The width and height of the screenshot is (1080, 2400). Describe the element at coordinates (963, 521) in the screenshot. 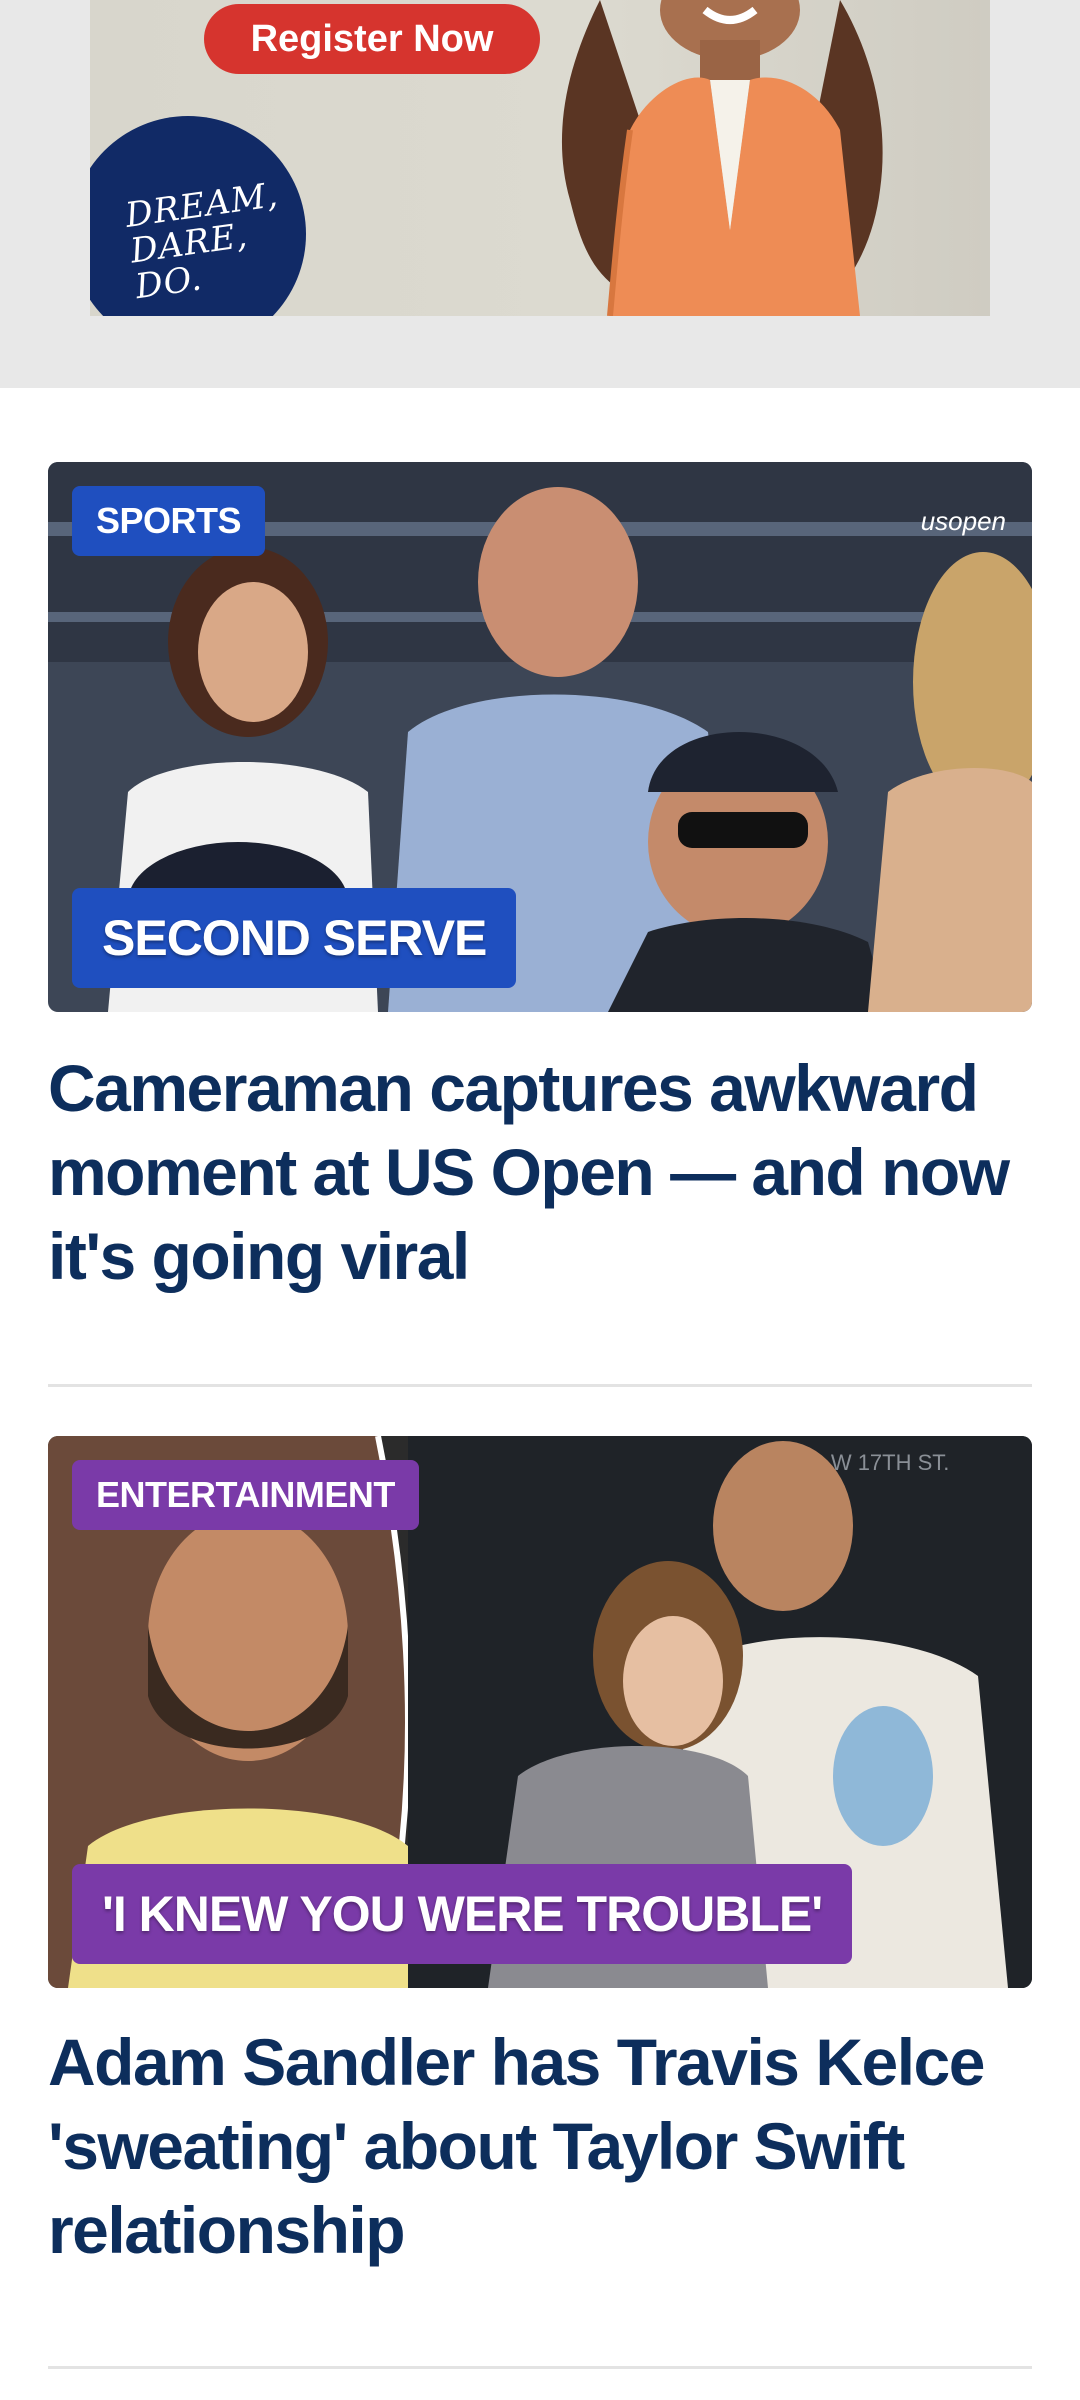

I see `usopen-watermark: usopen` at that location.